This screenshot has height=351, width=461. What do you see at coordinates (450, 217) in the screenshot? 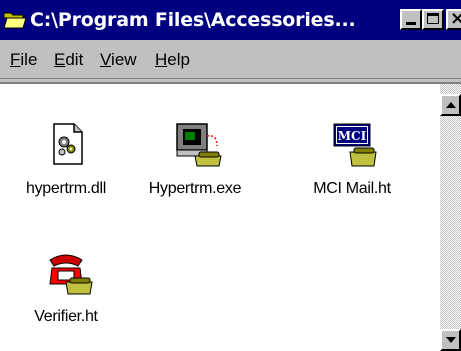
I see `vertical-scrollbar` at bounding box center [450, 217].